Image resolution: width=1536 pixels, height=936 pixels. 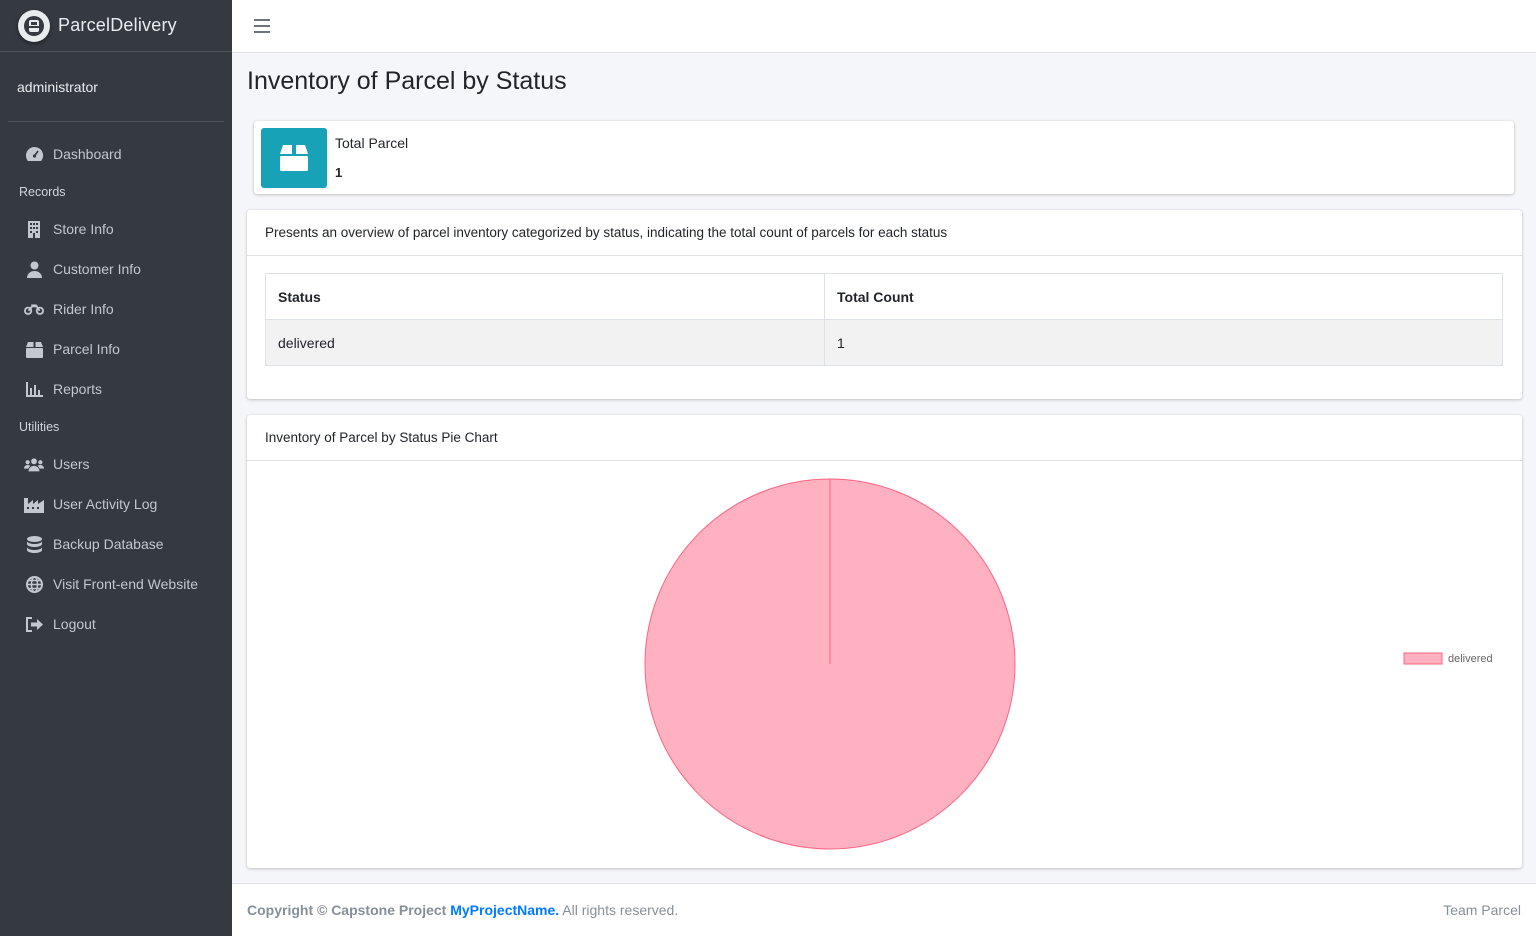 What do you see at coordinates (105, 504) in the screenshot?
I see `sidebar-item-label: User Activity Log` at bounding box center [105, 504].